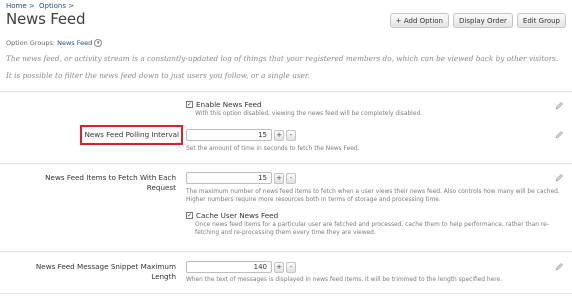  I want to click on items-to-fetch-label-line1: News Feed Items to Fetch With Each, so click(110, 177).